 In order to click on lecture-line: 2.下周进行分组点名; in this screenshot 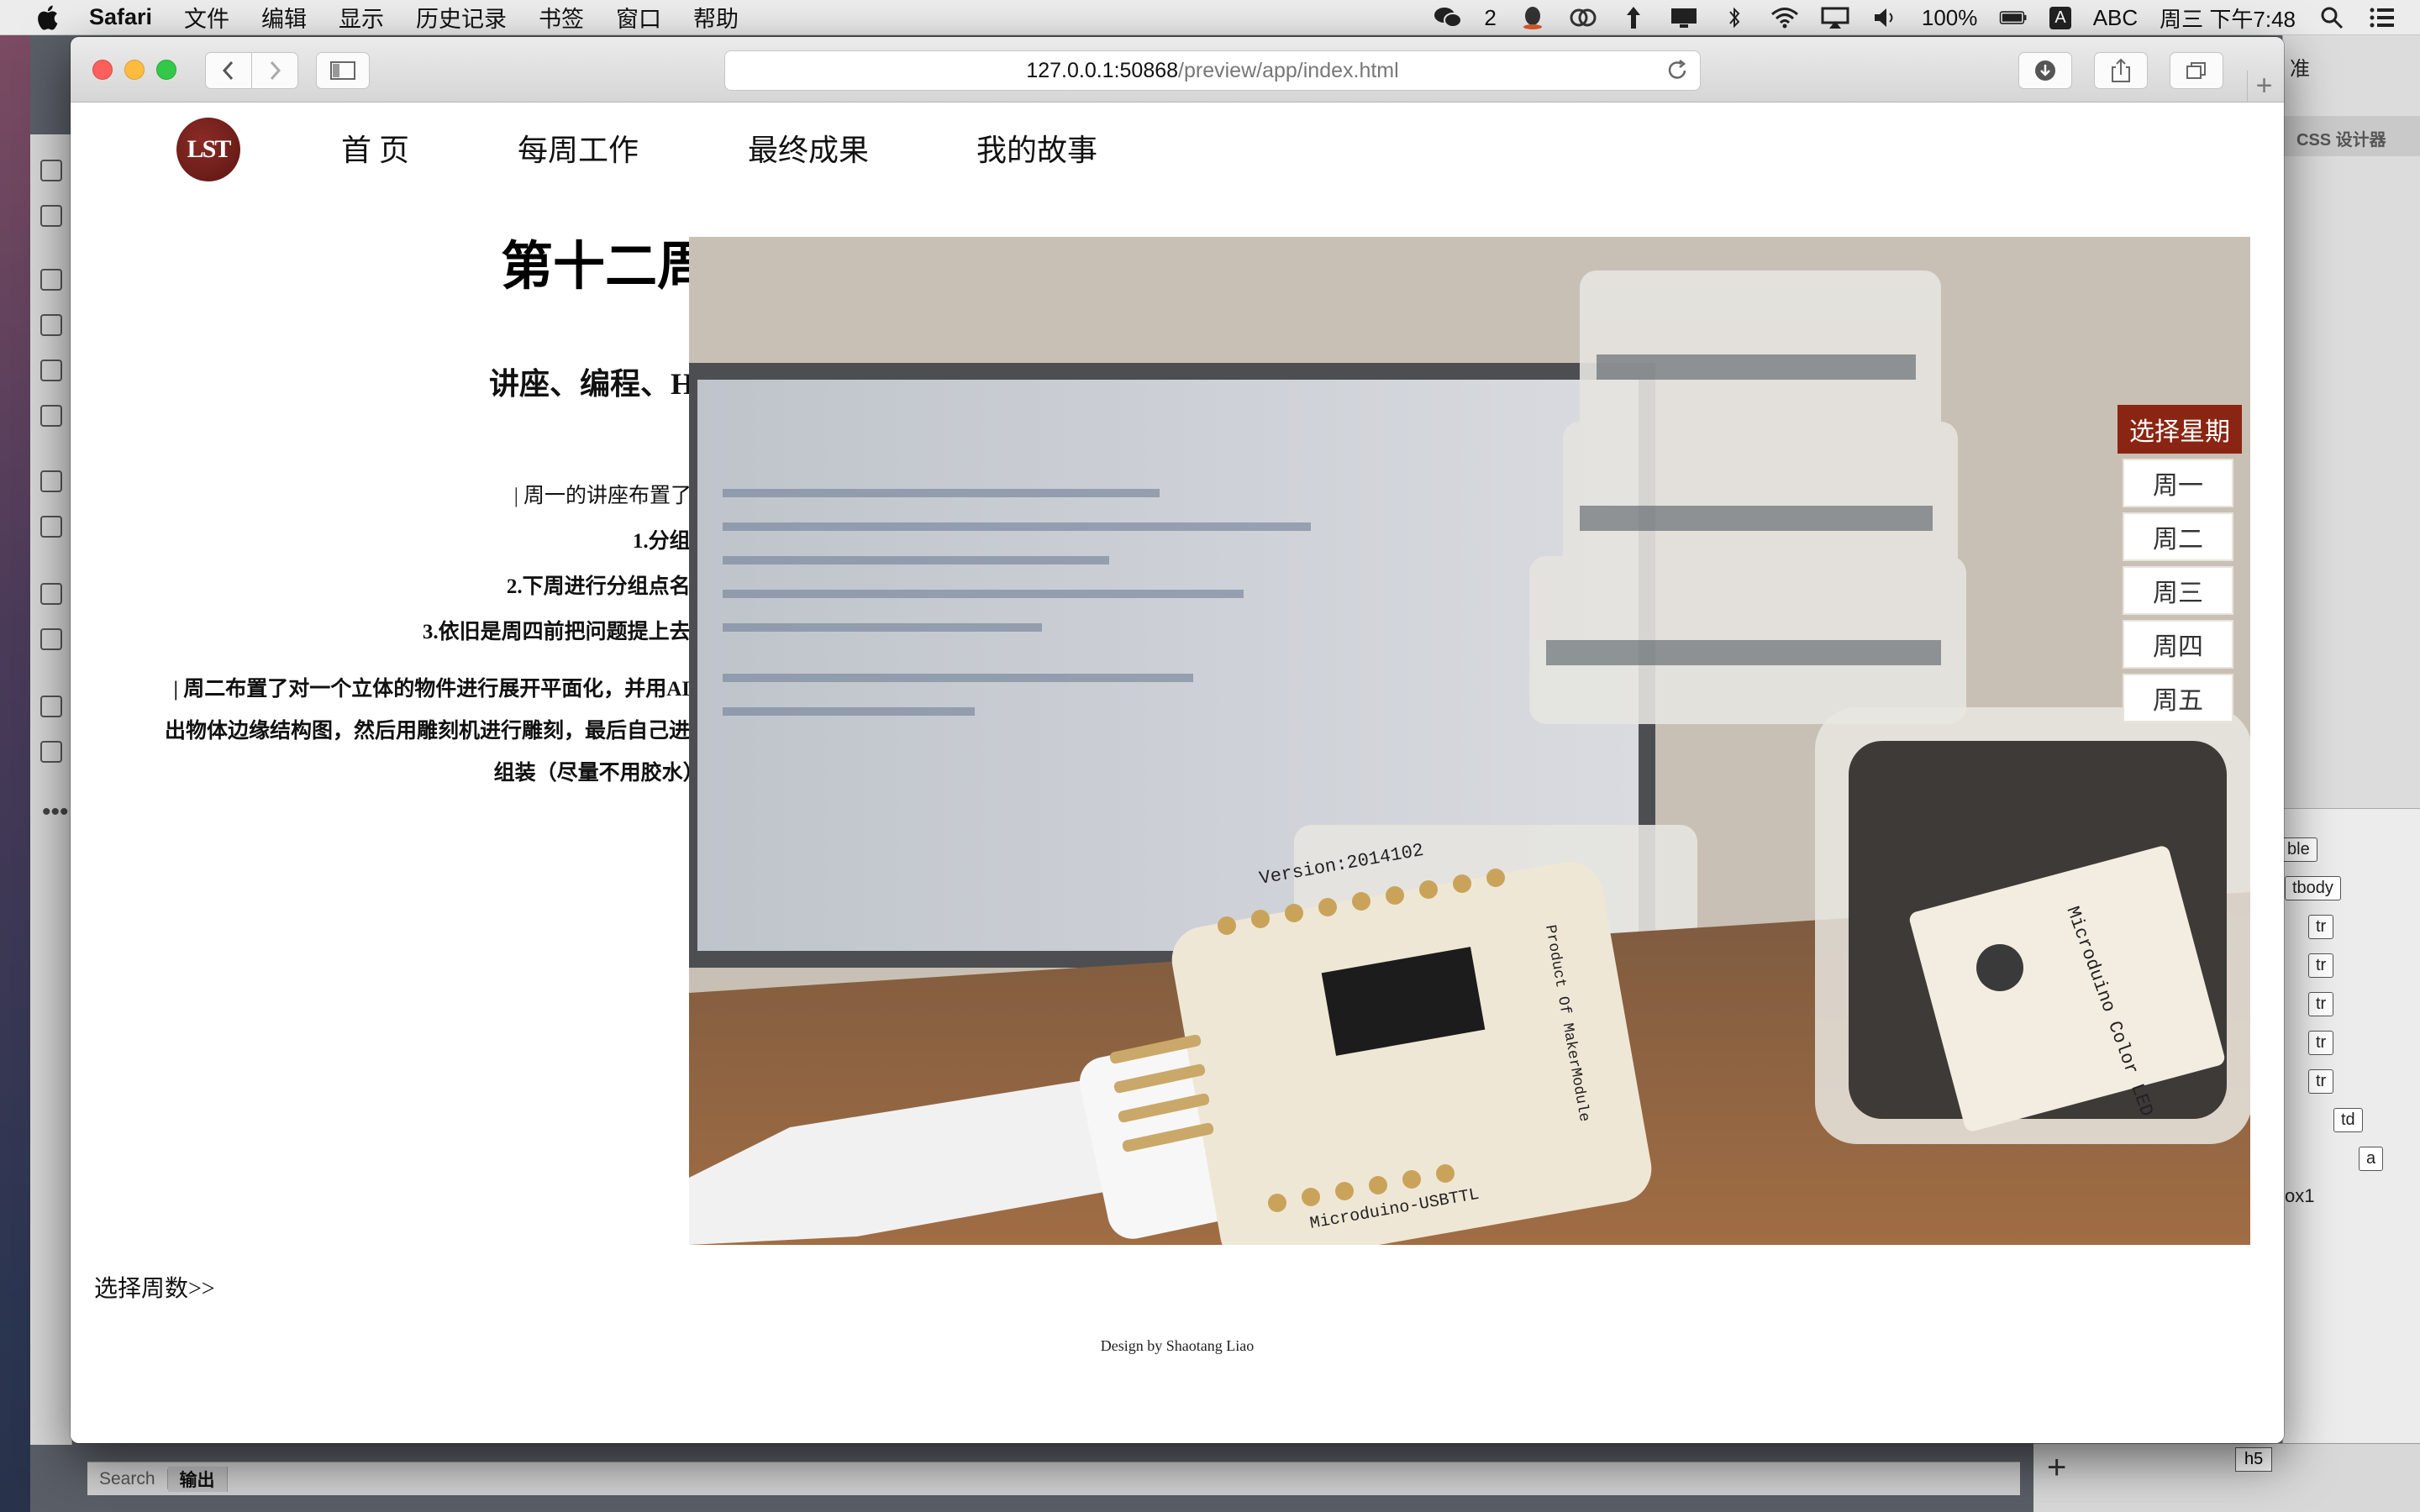, I will do `click(601, 586)`.